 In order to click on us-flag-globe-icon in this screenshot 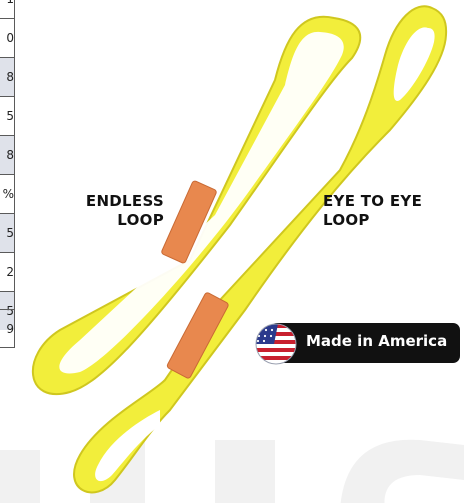, I will do `click(276, 344)`.